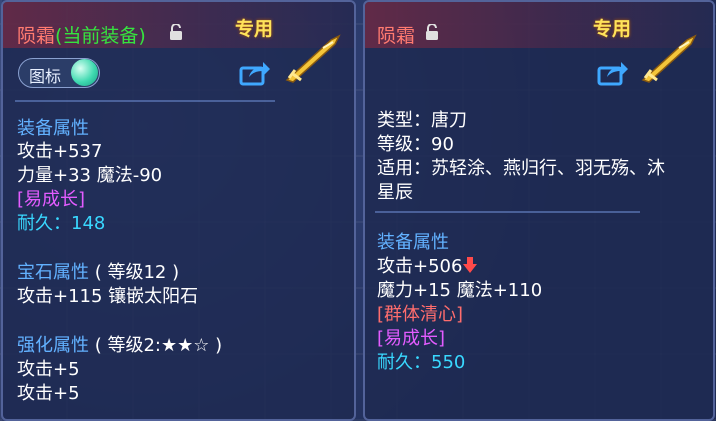 Image resolution: width=716 pixels, height=421 pixels. I want to click on arrow-down-icon, so click(470, 265).